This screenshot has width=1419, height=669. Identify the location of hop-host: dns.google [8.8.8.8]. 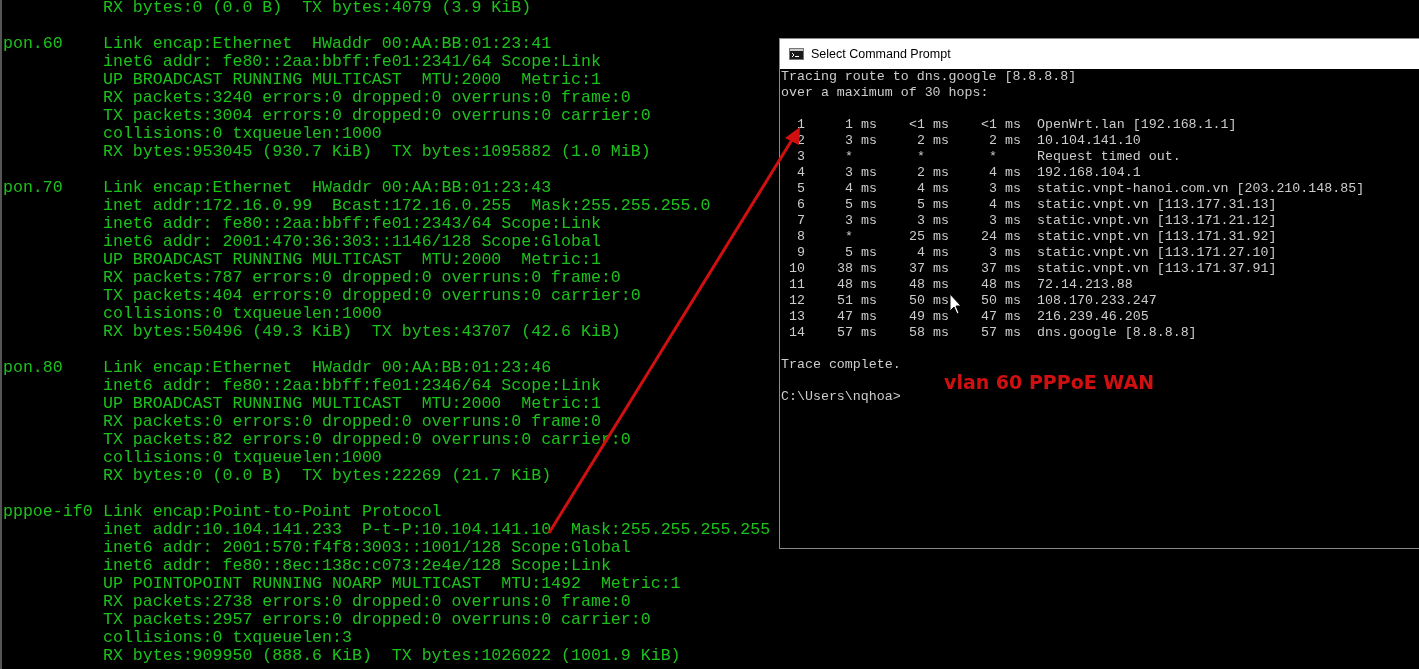
(1117, 333).